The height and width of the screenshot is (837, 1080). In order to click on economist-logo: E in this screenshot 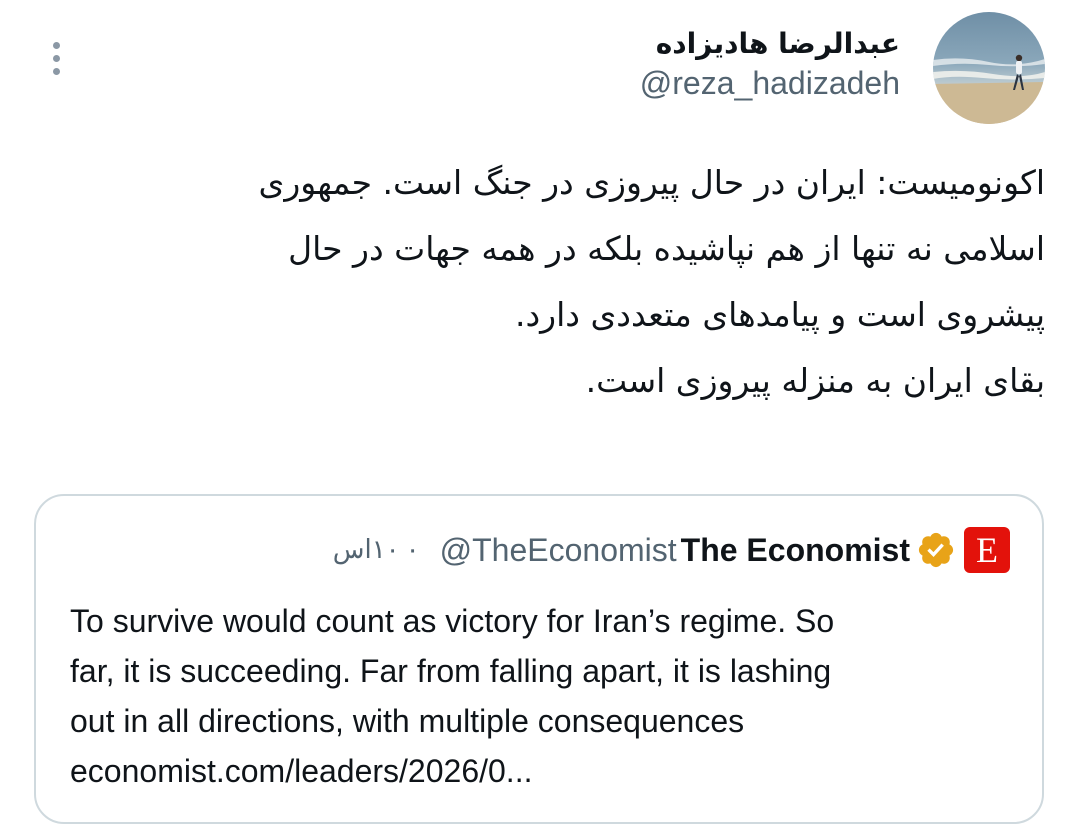, I will do `click(987, 550)`.